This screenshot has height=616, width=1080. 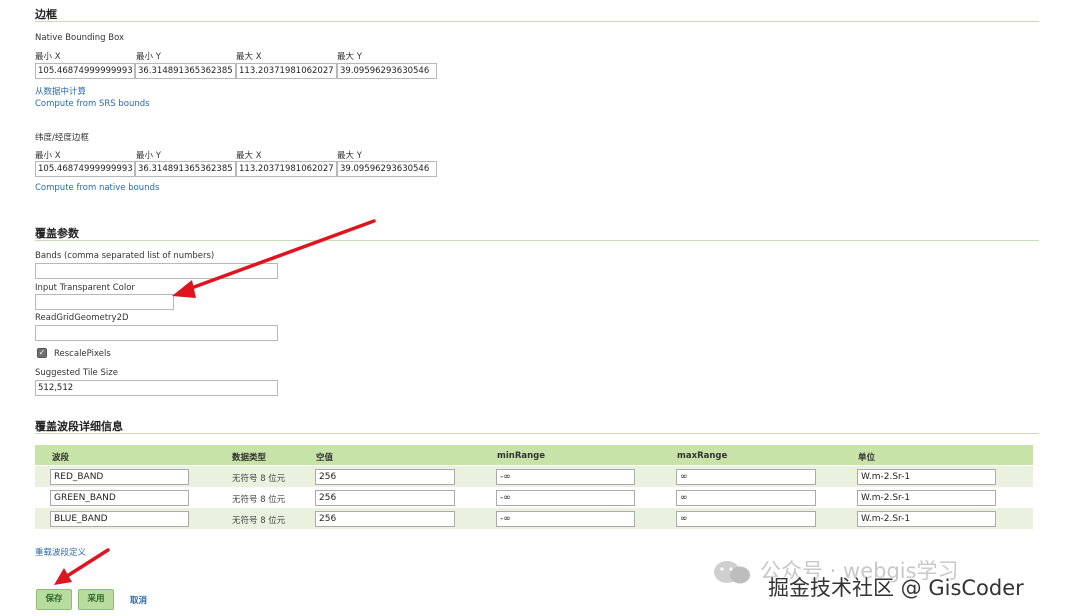 What do you see at coordinates (61, 458) in the screenshot?
I see `col-band-header: 波段` at bounding box center [61, 458].